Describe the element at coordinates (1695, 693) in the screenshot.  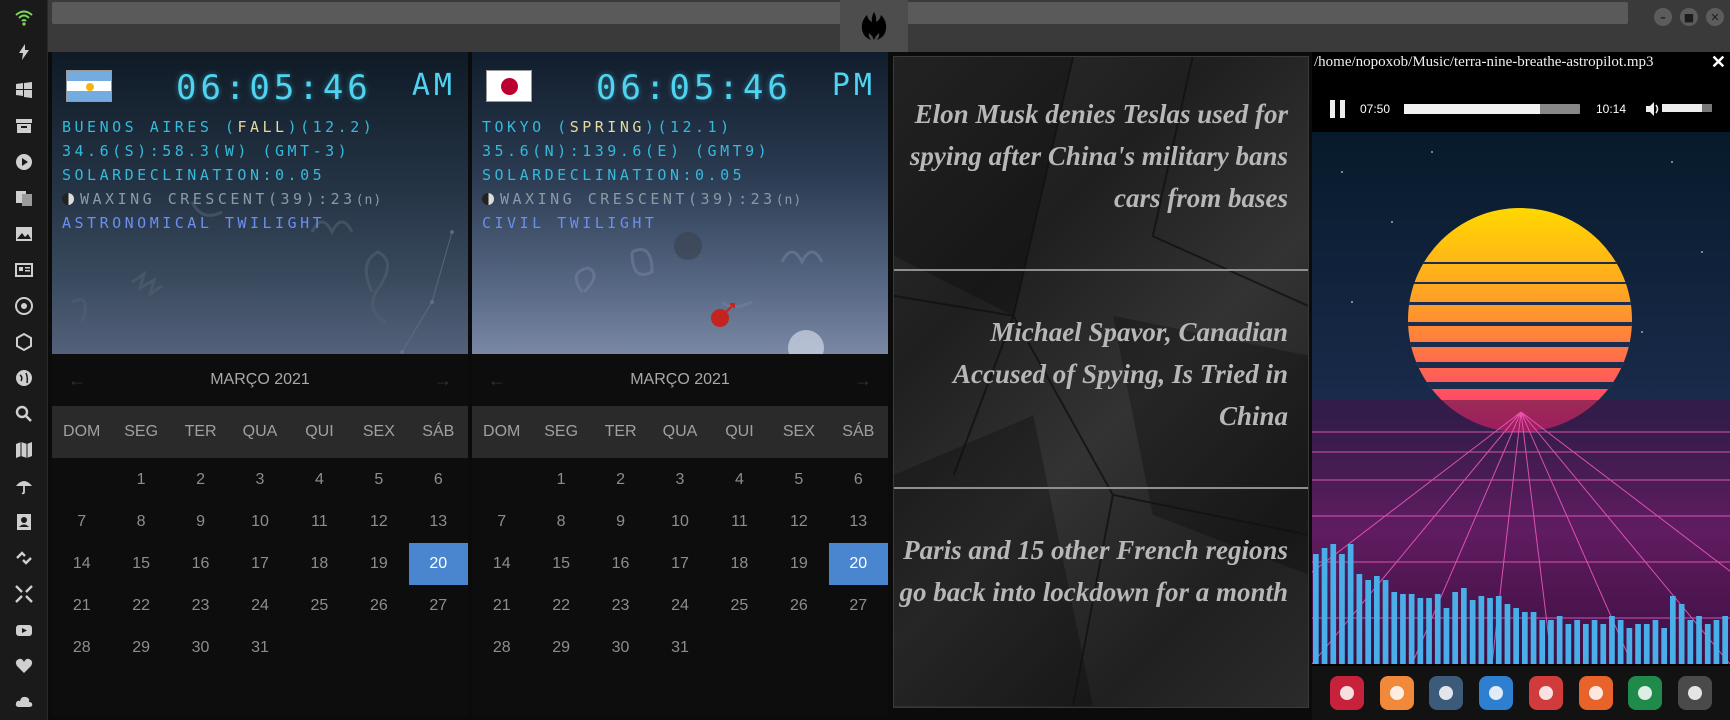
I see `calculator-icon` at that location.